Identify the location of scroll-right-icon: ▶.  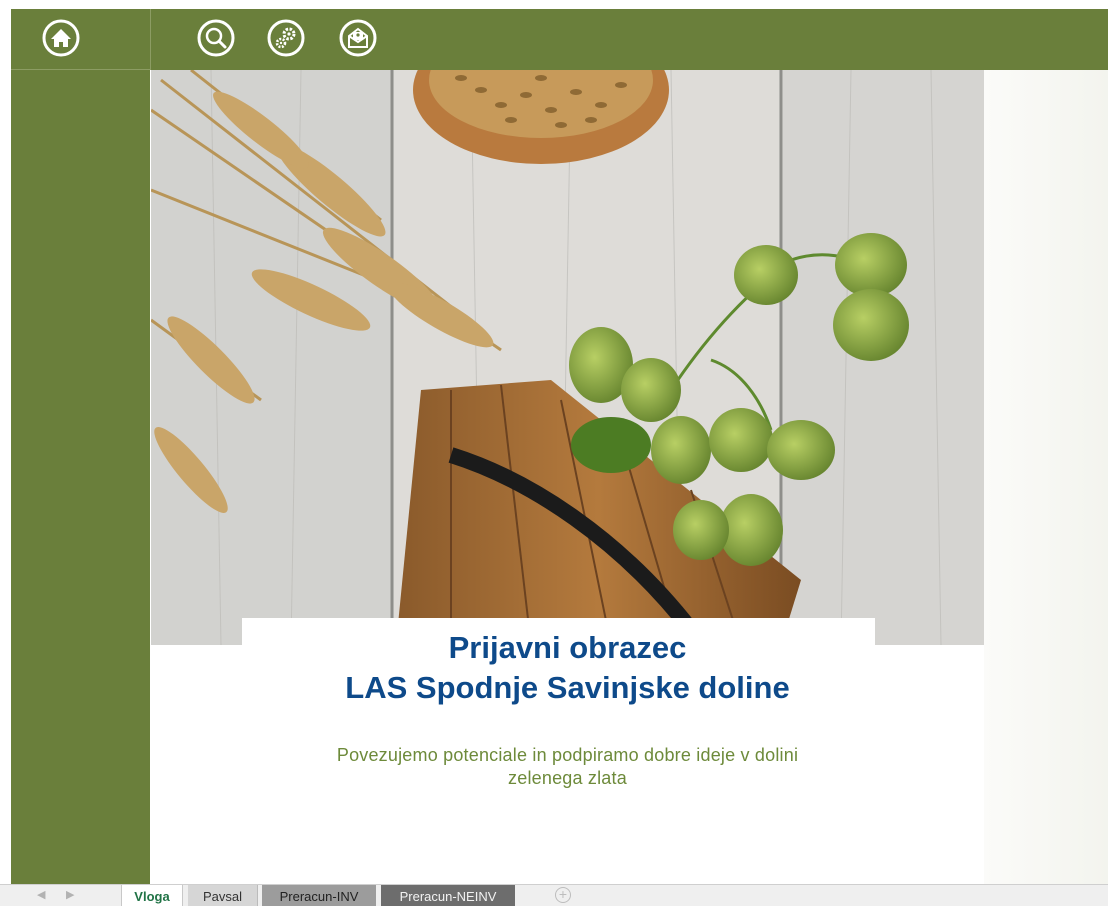
(70, 894).